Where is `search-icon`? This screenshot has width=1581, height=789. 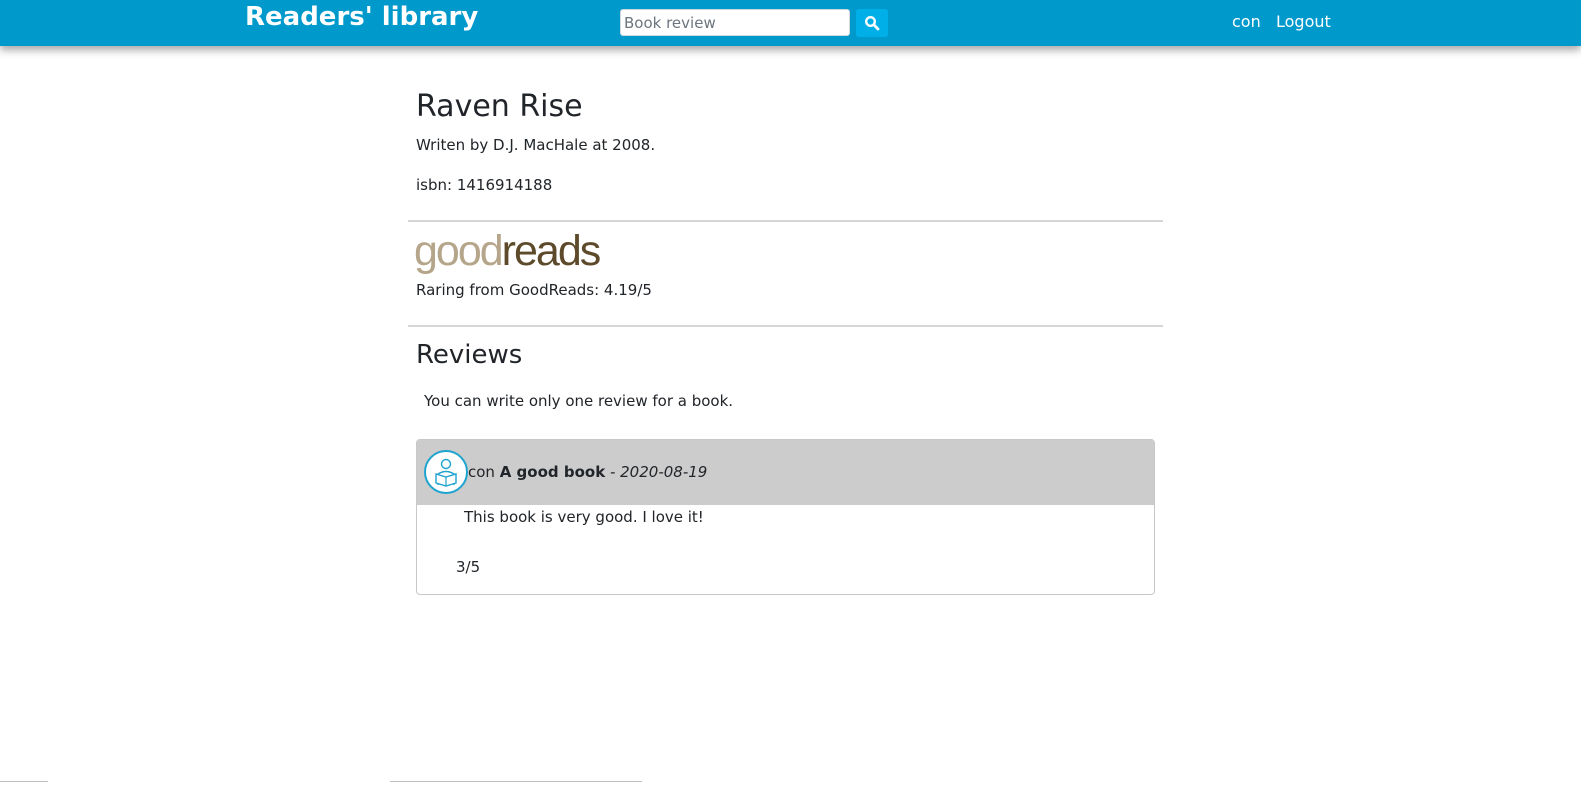 search-icon is located at coordinates (872, 23).